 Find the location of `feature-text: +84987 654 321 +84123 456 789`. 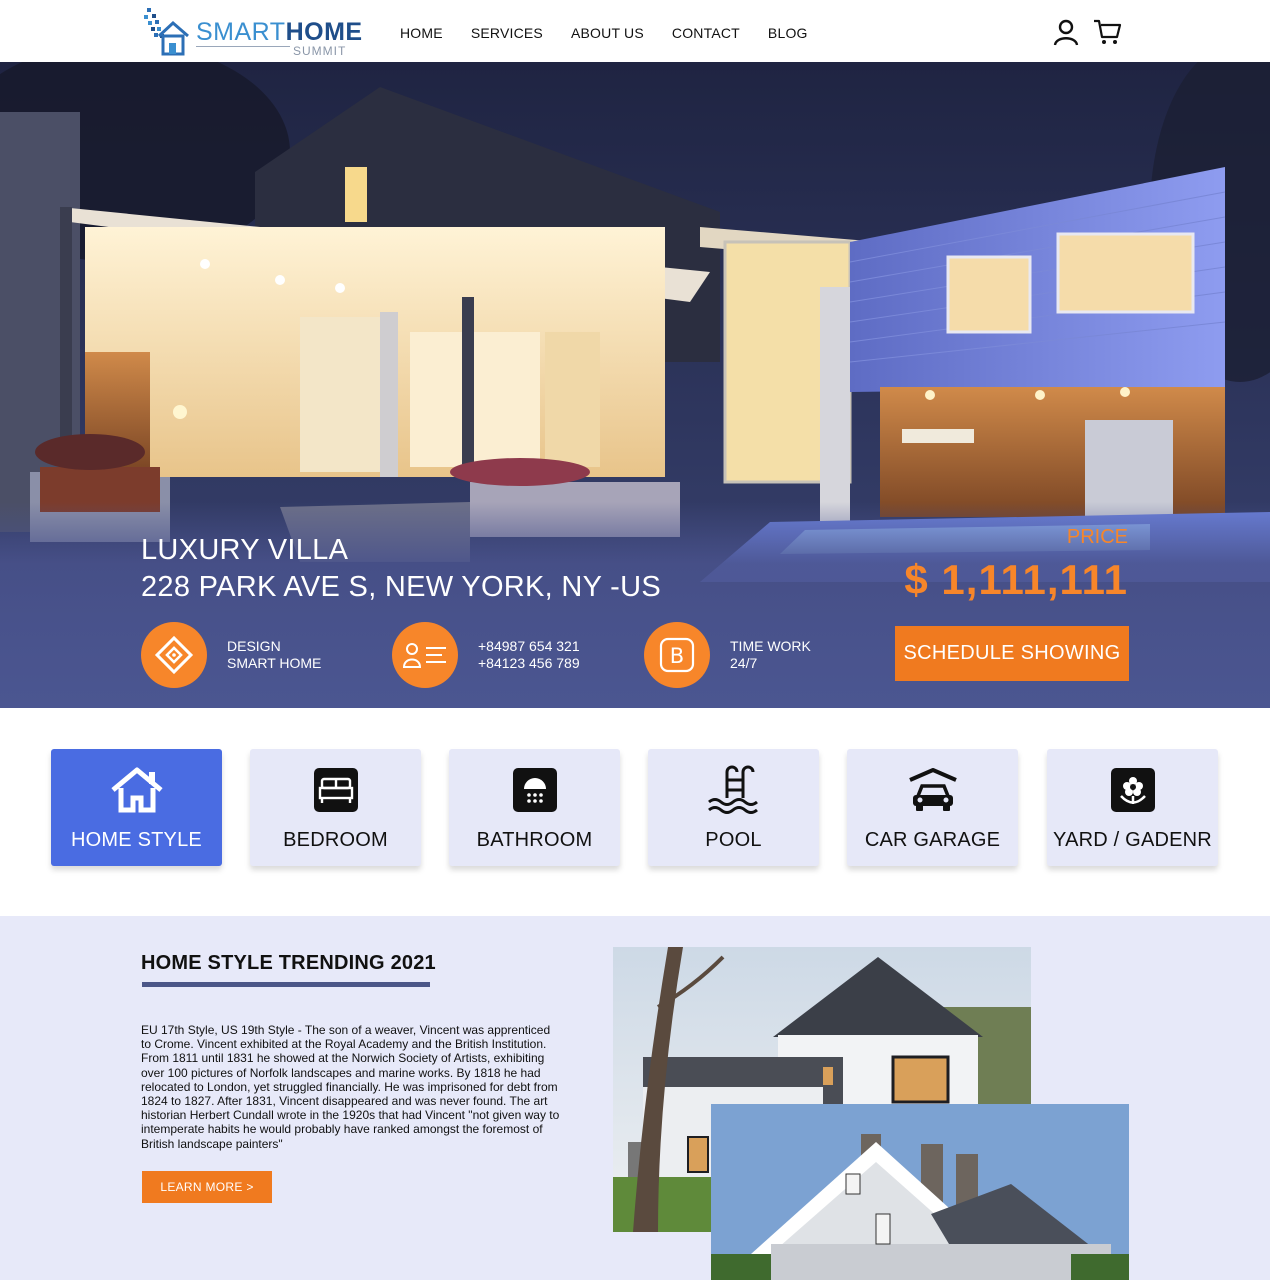

feature-text: +84987 654 321 +84123 456 789 is located at coordinates (529, 655).